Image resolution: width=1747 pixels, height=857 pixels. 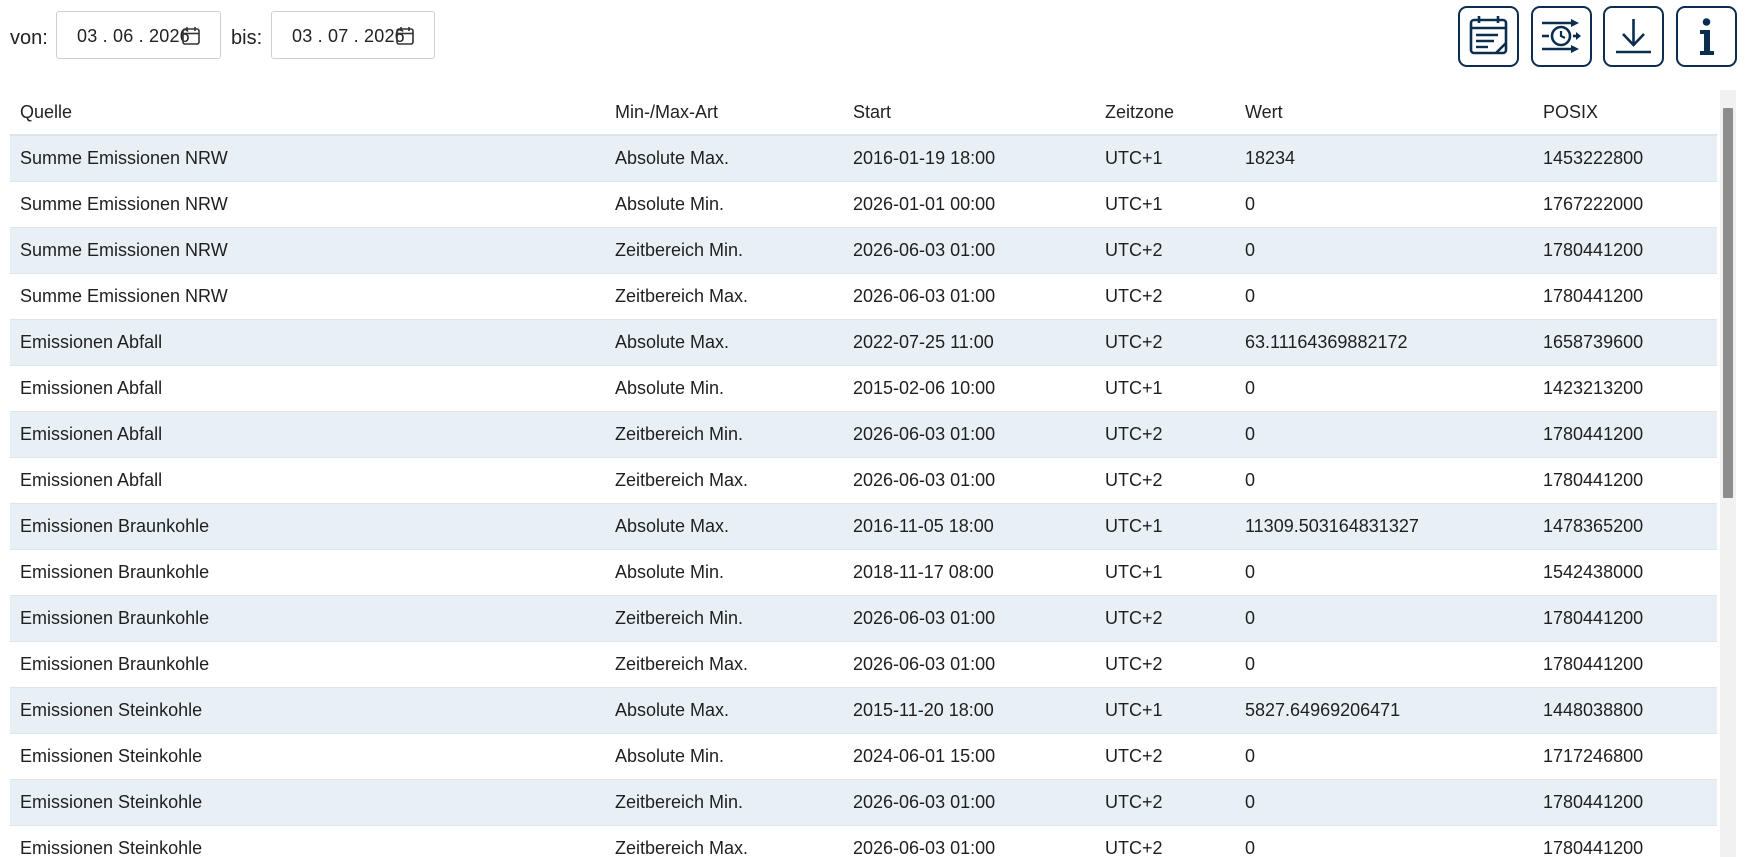 I want to click on cell-wert: 5827.64969206471, so click(x=1384, y=710).